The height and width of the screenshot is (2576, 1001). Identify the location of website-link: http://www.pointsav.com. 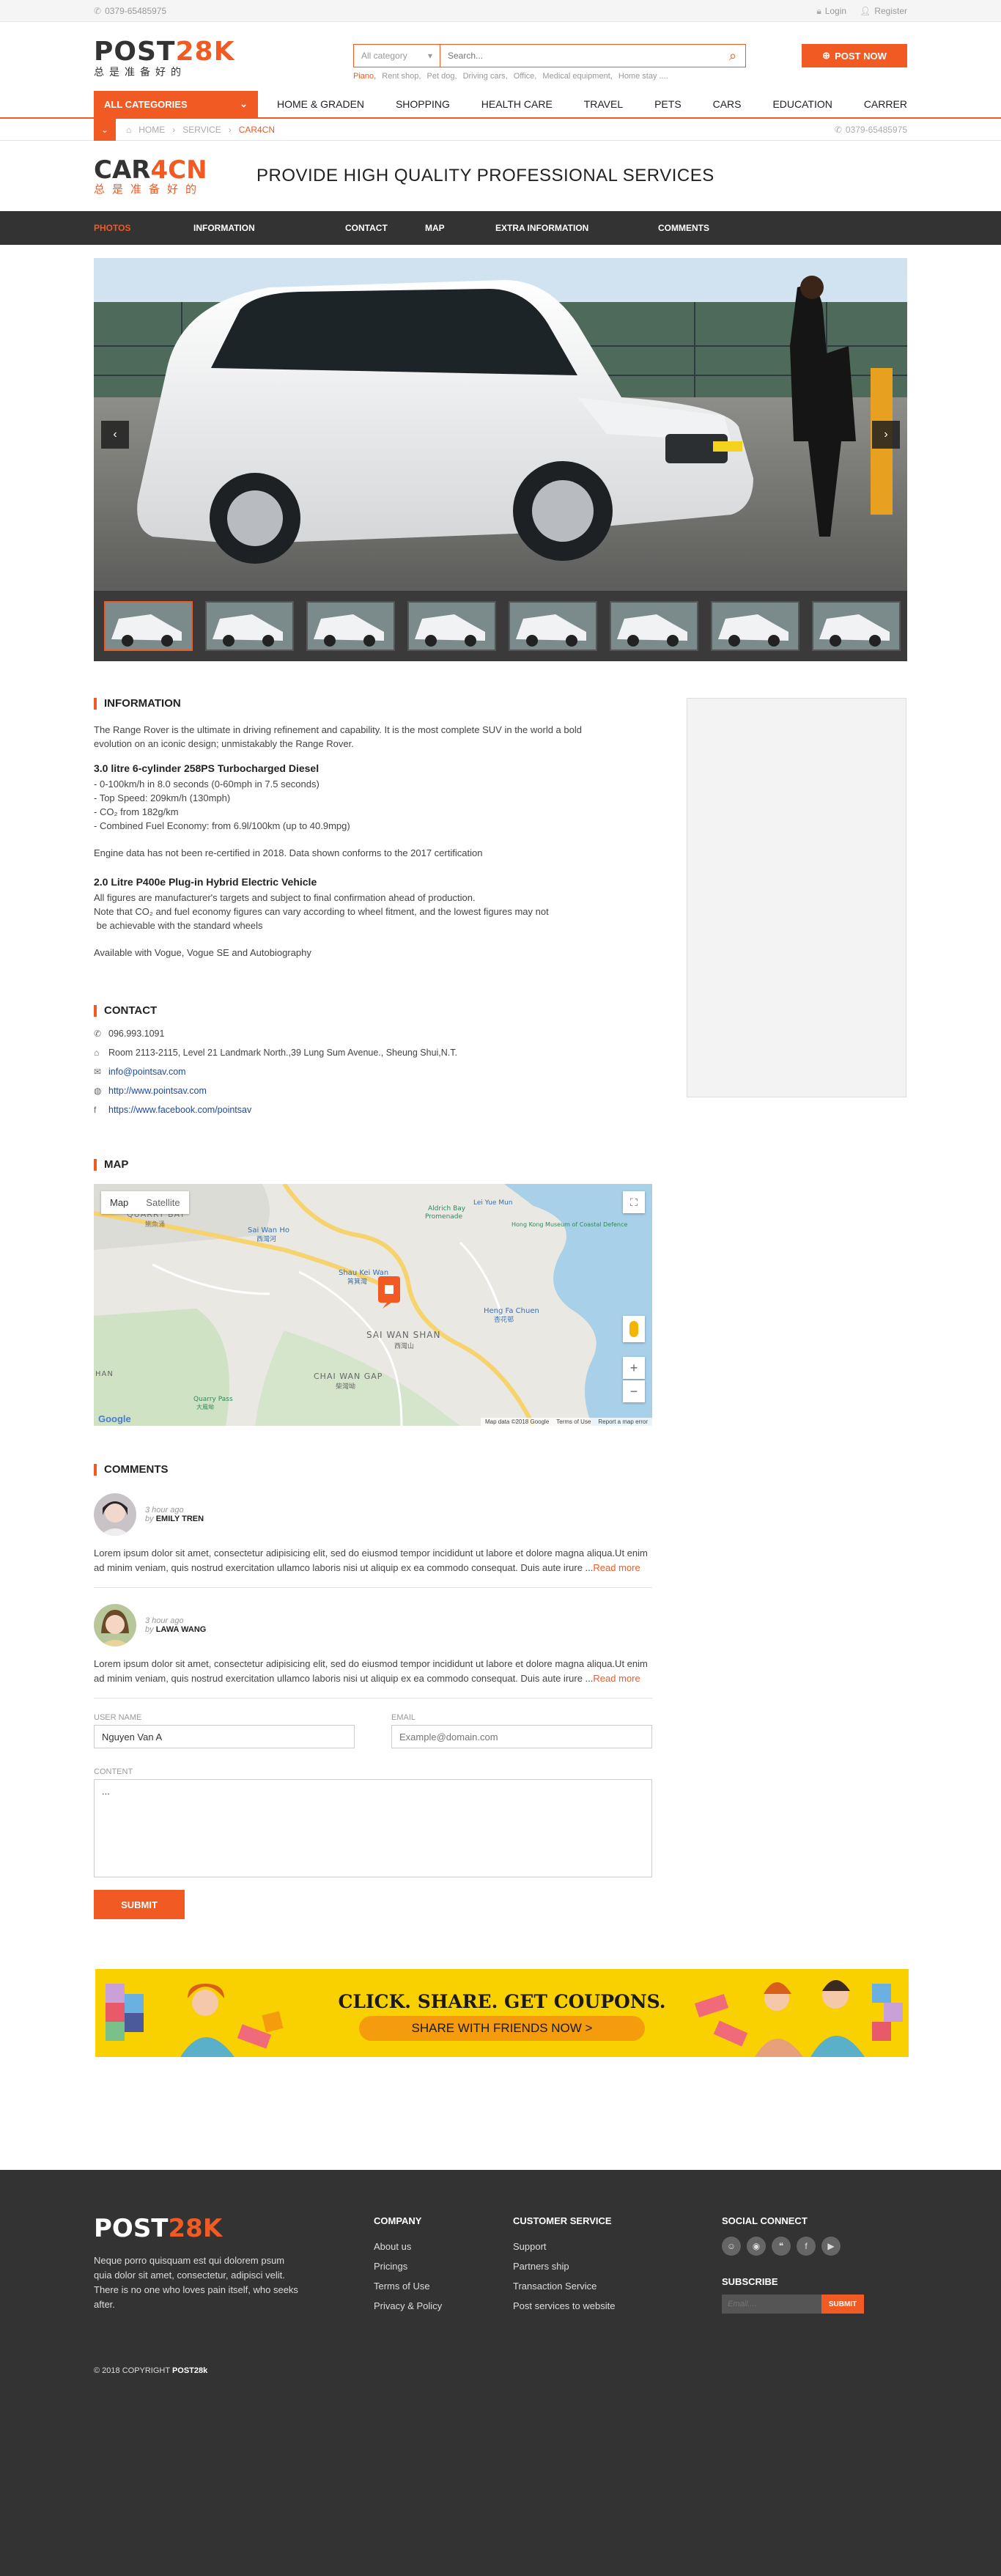
(157, 1090).